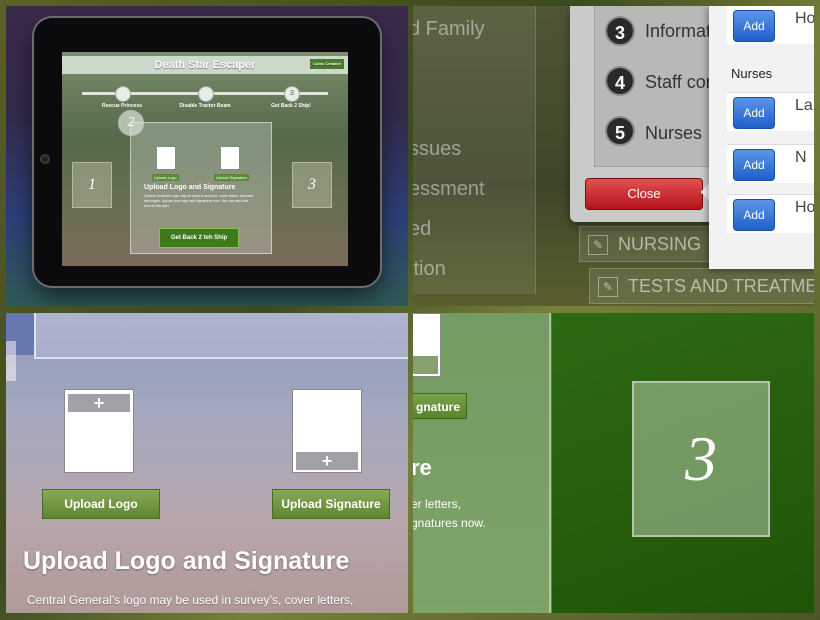  What do you see at coordinates (660, 244) in the screenshot?
I see `tab-label: NURSING` at bounding box center [660, 244].